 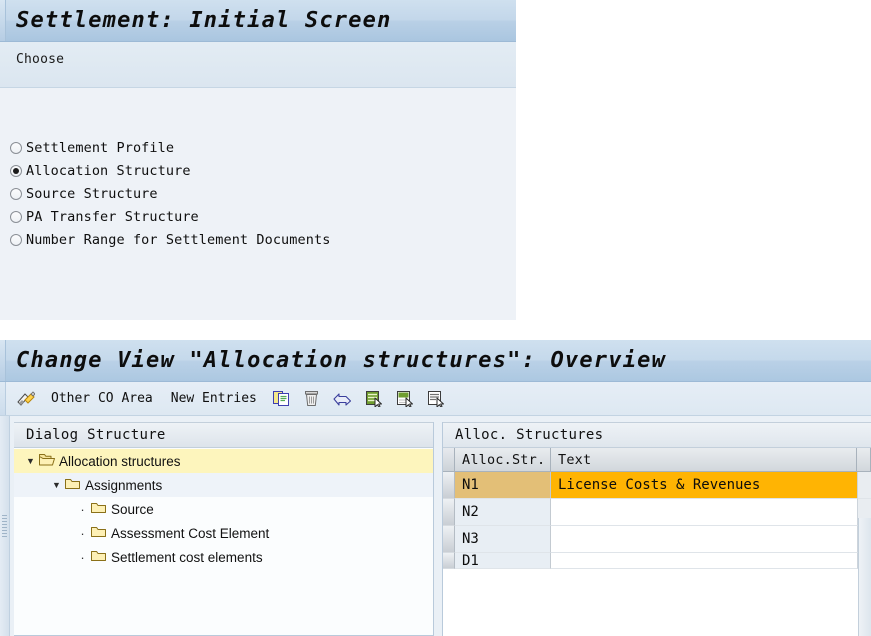 I want to click on table-row: N1 License Costs & Revenues, so click(x=657, y=485).